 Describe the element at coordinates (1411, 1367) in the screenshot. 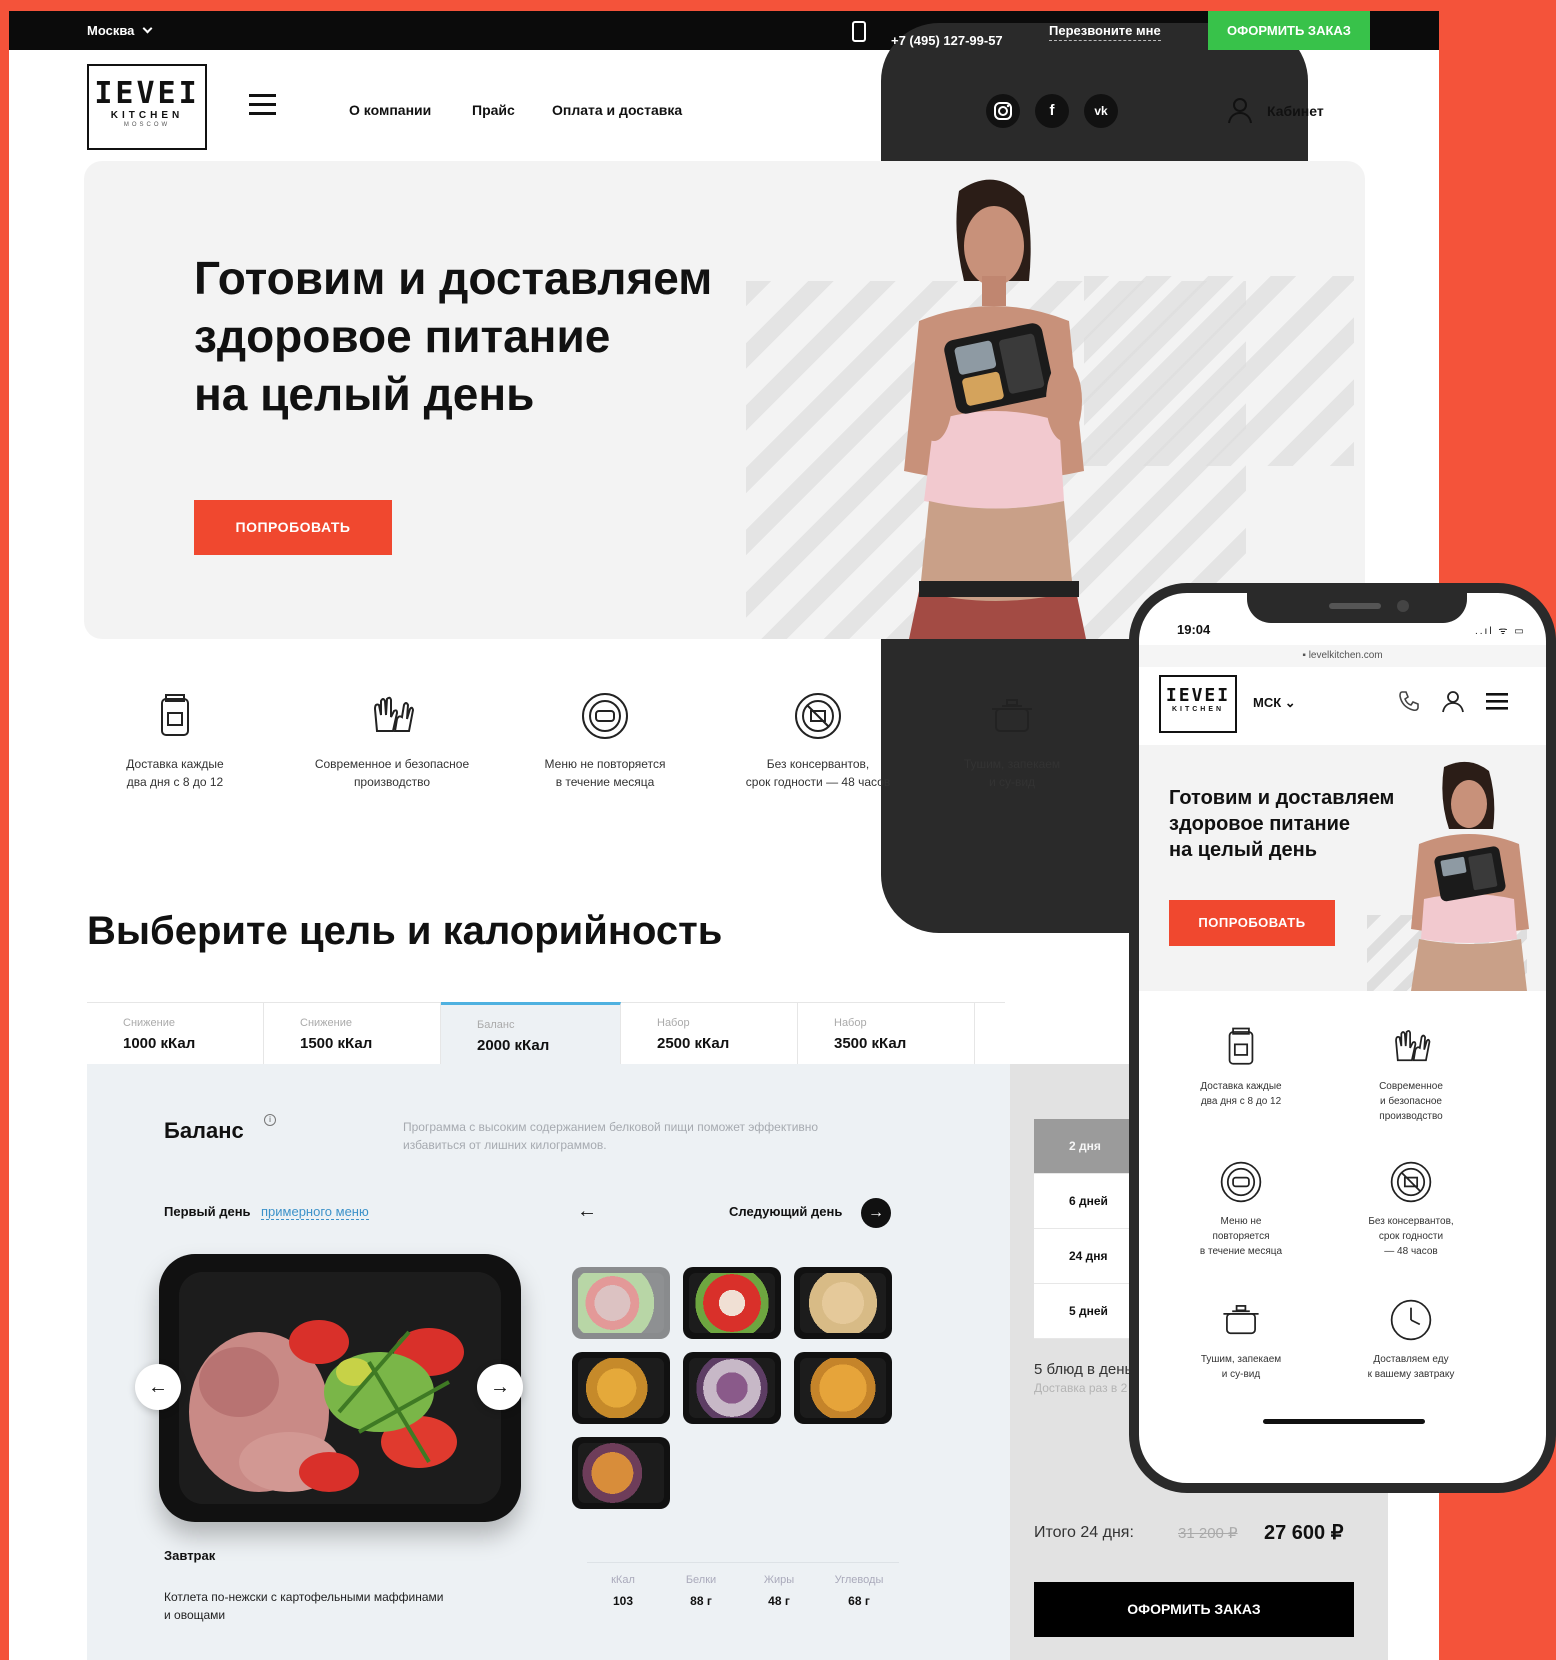

I see `feature-text: Доставляем еду к вашему завтраку` at that location.